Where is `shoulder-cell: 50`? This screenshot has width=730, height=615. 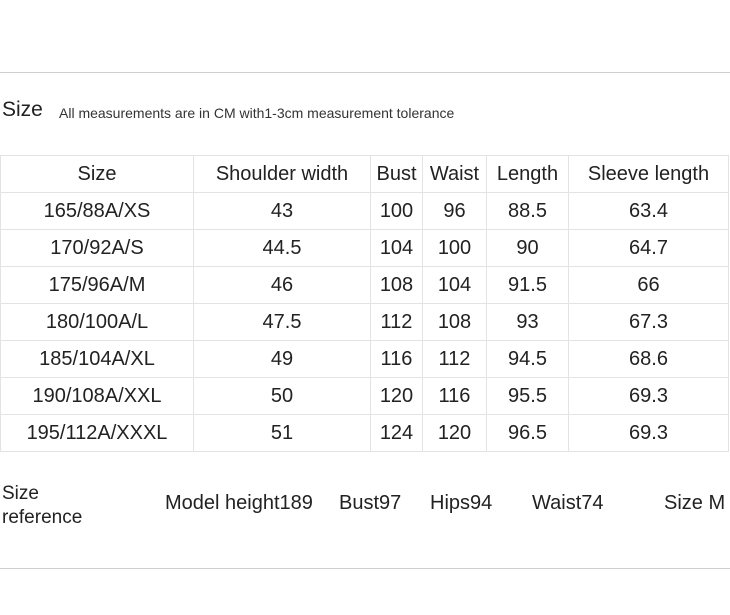
shoulder-cell: 50 is located at coordinates (282, 396).